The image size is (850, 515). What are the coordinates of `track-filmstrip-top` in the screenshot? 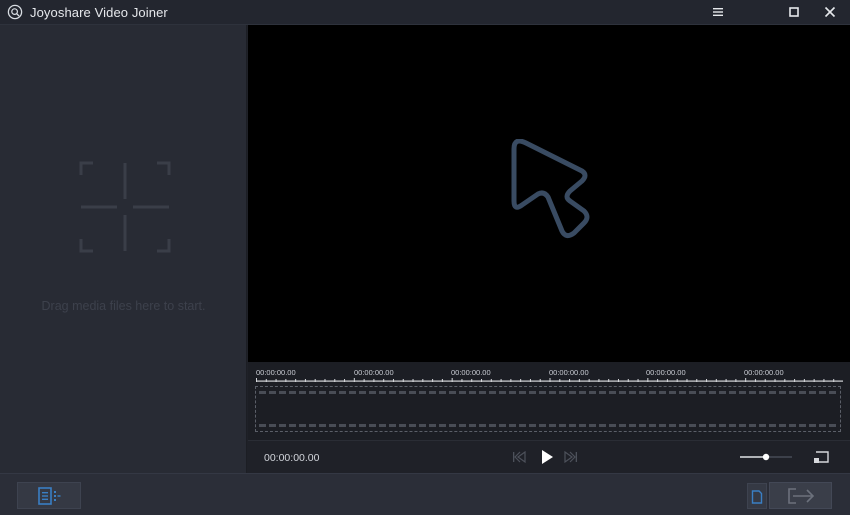 It's located at (548, 392).